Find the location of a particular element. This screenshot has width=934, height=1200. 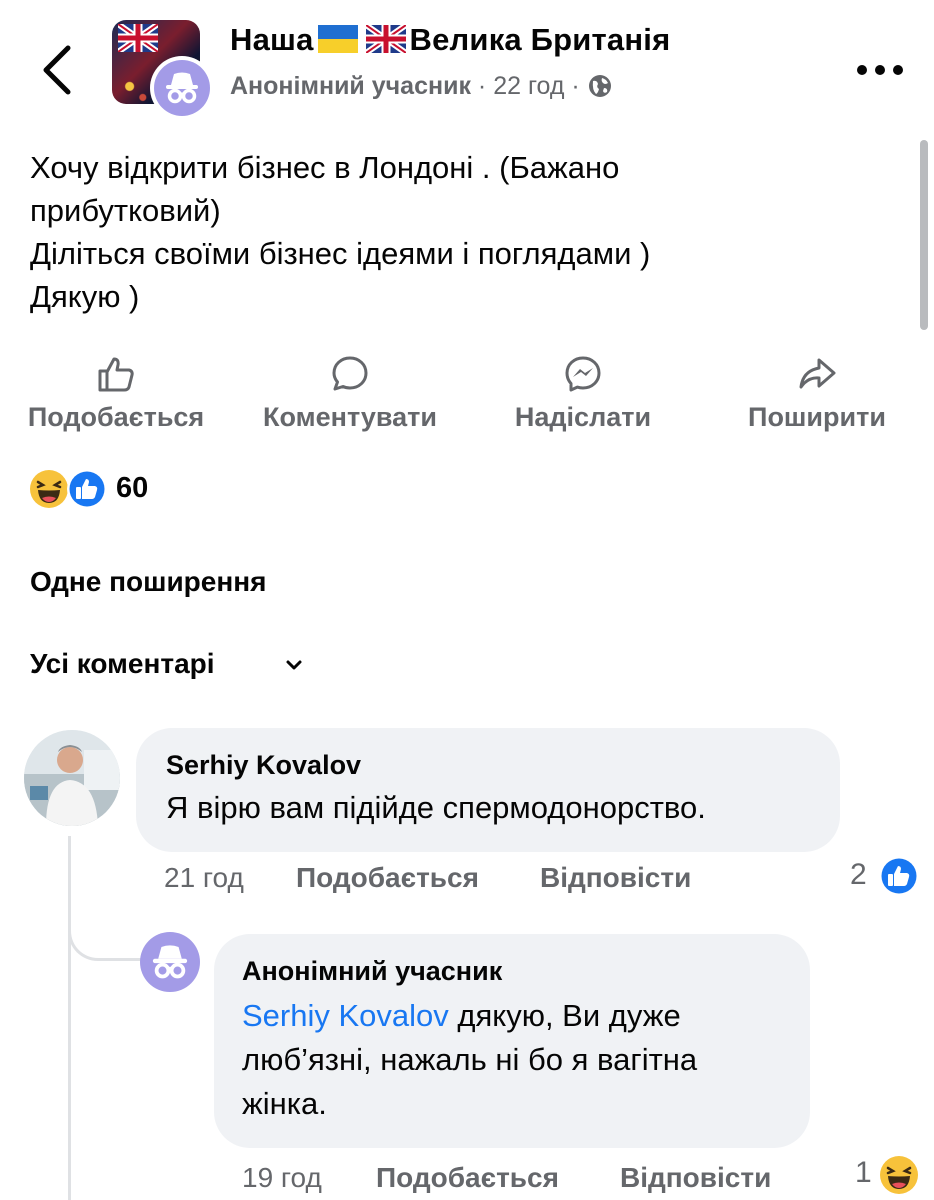

chevron-down-icon is located at coordinates (294, 665).